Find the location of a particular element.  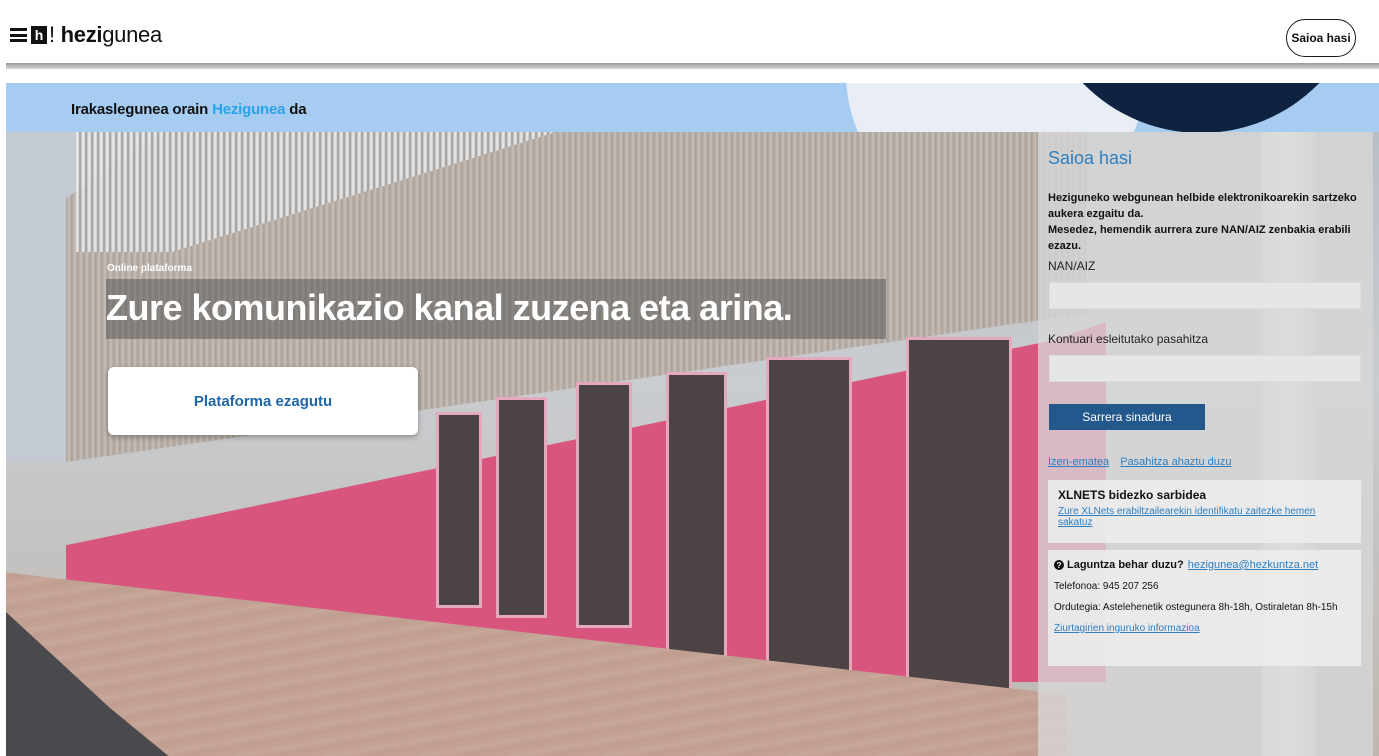

register-link: Izen-ematea is located at coordinates (1078, 462).